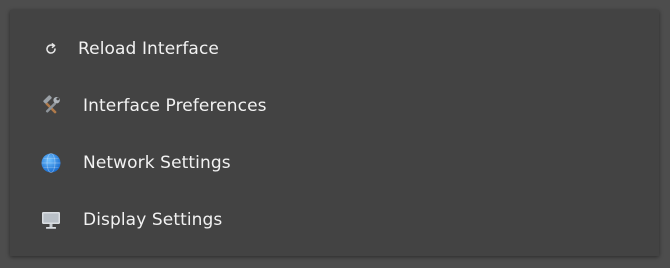 The height and width of the screenshot is (268, 670). I want to click on menu-item-label: Display Settings, so click(153, 219).